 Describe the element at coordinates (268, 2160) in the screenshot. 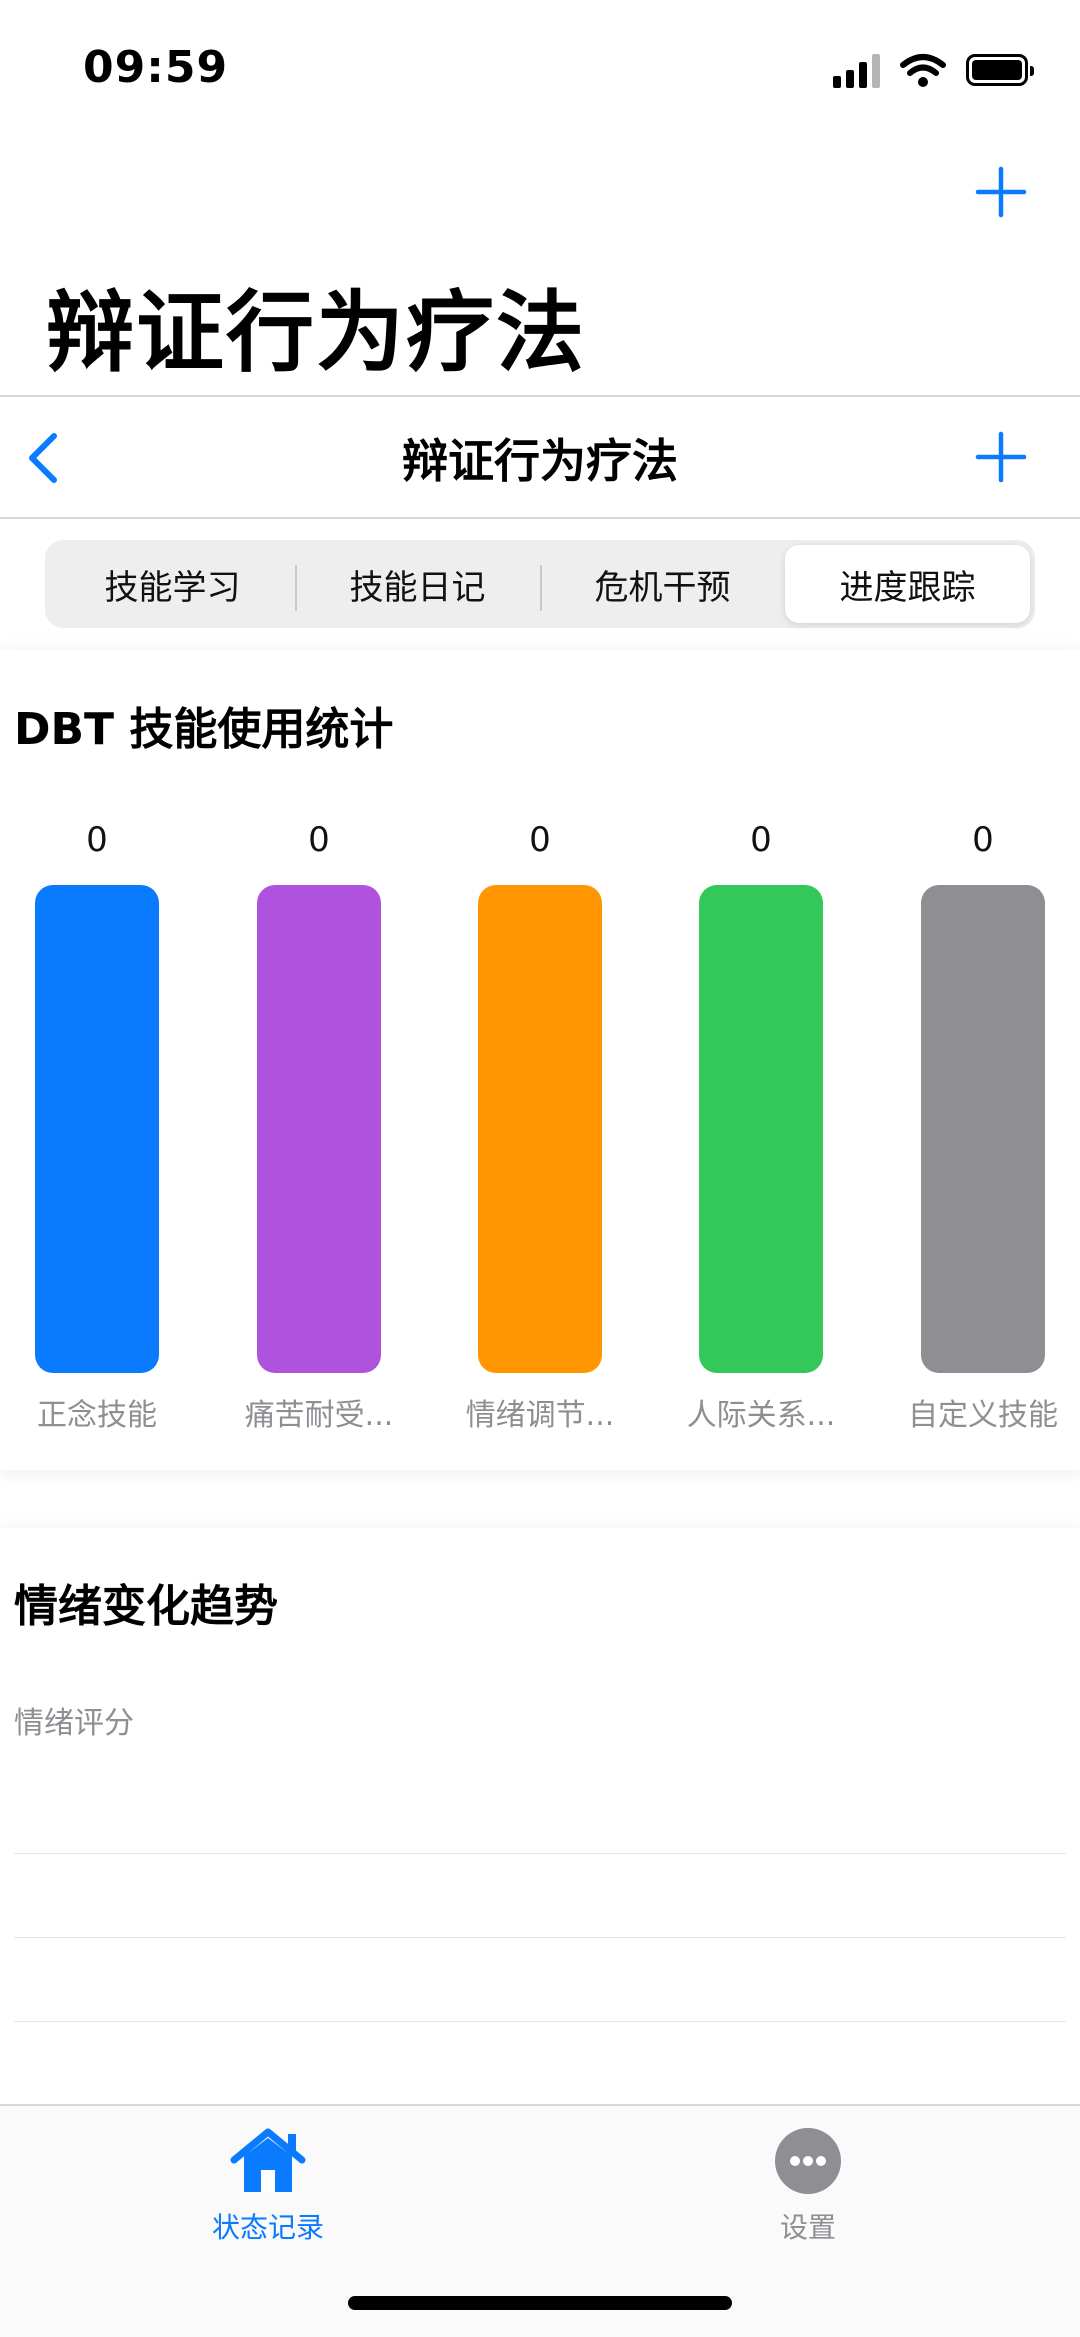

I see `house-icon` at that location.